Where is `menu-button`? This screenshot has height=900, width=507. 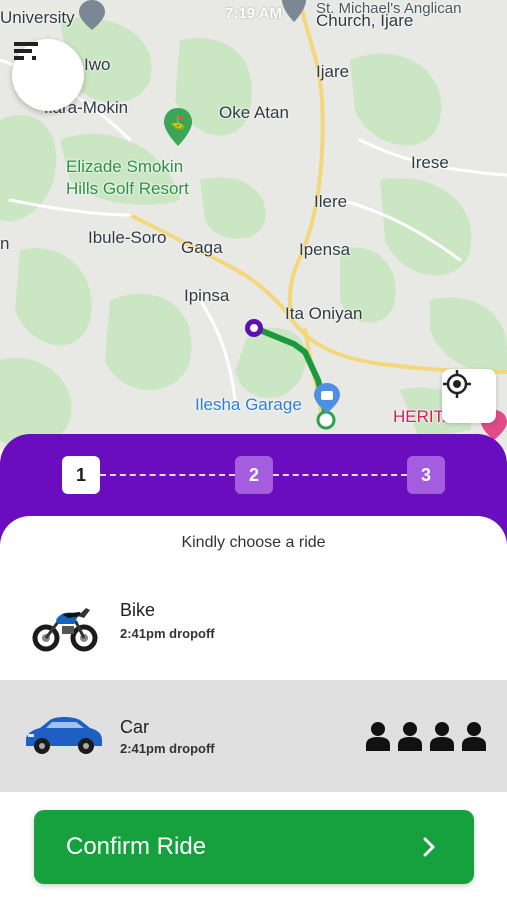
menu-button is located at coordinates (48, 75).